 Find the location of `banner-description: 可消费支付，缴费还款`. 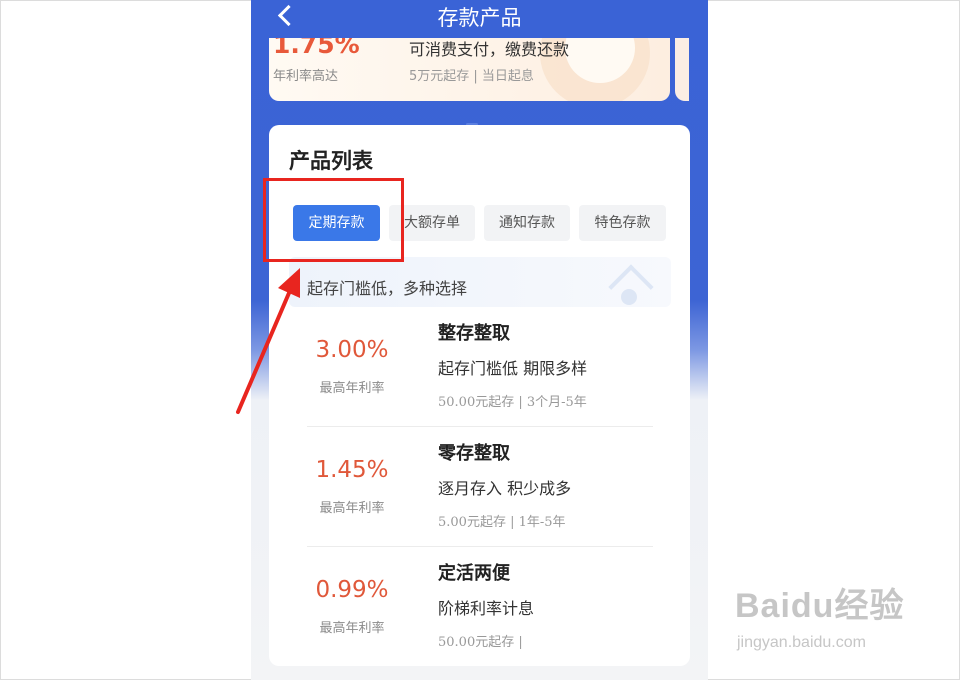

banner-description: 可消费支付，缴费还款 is located at coordinates (489, 49).